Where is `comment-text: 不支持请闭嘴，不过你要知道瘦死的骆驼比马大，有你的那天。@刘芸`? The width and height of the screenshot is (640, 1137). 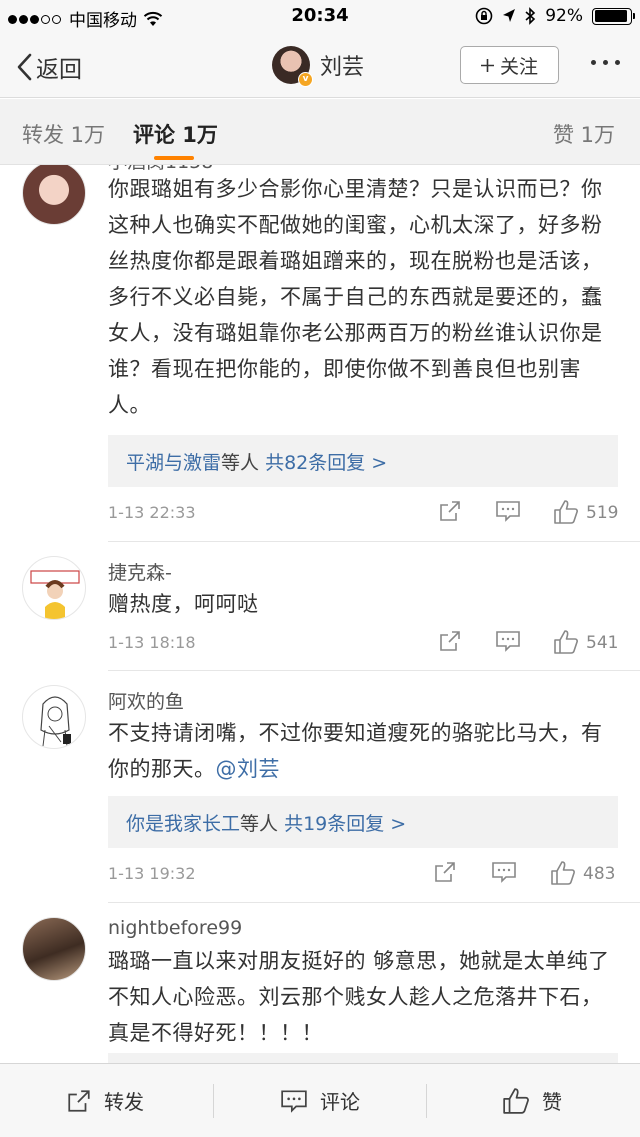 comment-text: 不支持请闭嘴，不过你要知道瘦死的骆驼比马大，有你的那天。@刘芸 is located at coordinates (363, 751).